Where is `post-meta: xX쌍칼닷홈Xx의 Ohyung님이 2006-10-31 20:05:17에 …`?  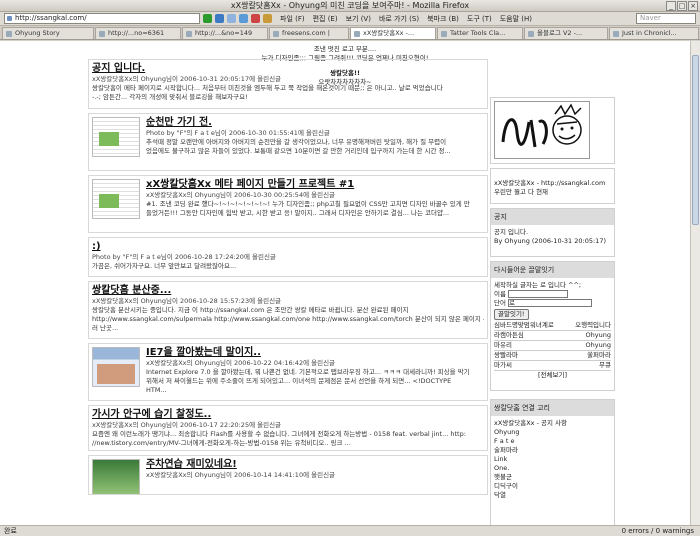
post-meta: xX쌍칼닷홈Xx의 Ohyung님이 2006-10-31 20:05:17에 … is located at coordinates (187, 79).